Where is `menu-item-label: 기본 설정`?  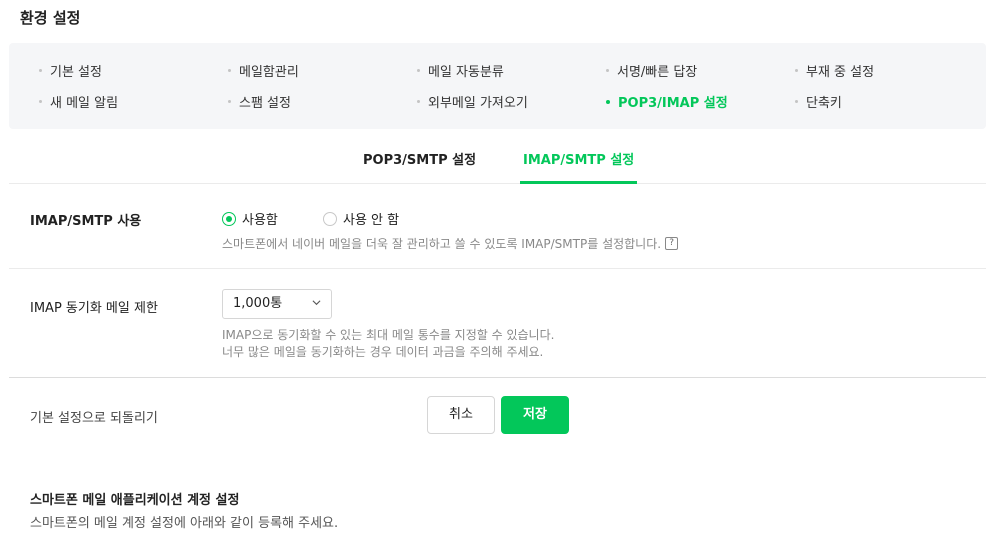 menu-item-label: 기본 설정 is located at coordinates (76, 72).